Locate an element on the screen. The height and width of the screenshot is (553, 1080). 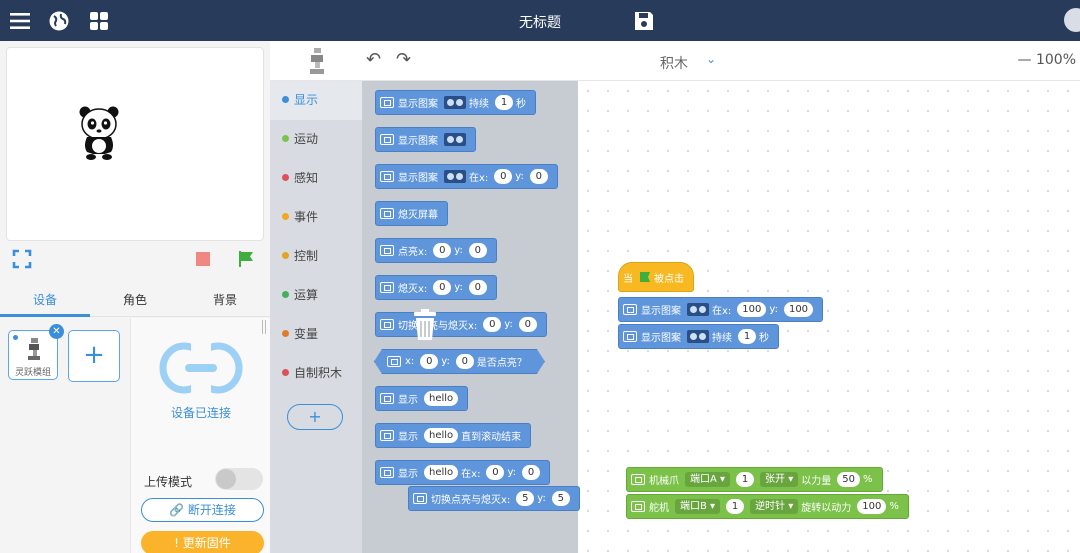
code-block: x: 0 y: 0 是否点亮？ is located at coordinates (459, 361).